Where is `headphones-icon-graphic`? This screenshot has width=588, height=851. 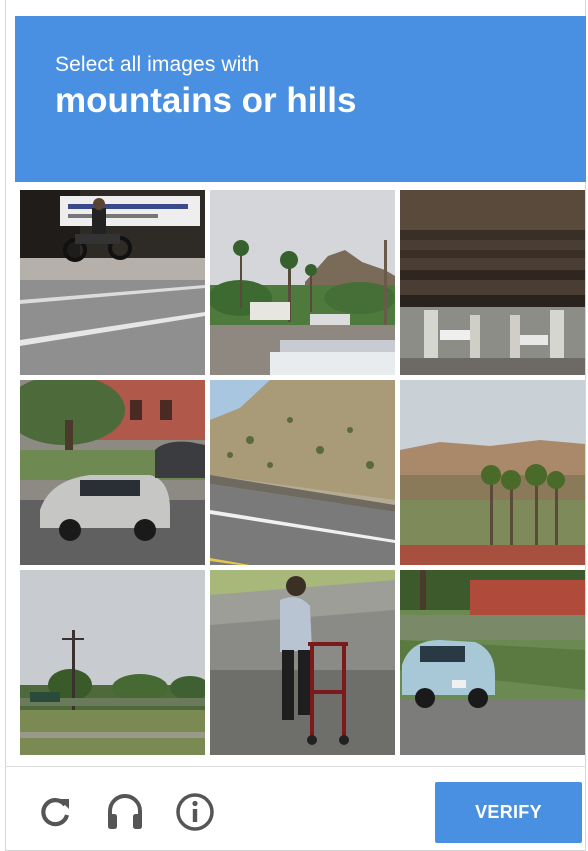 headphones-icon-graphic is located at coordinates (125, 811).